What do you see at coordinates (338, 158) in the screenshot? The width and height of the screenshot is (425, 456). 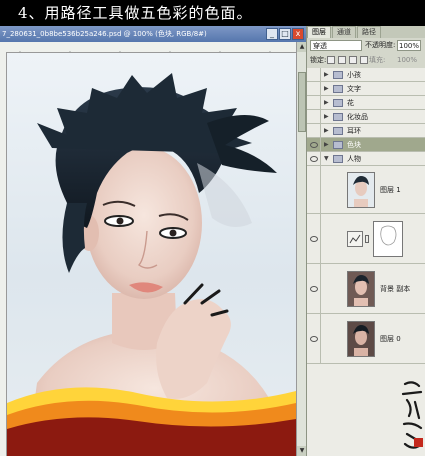 I see `folder-open-icon` at bounding box center [338, 158].